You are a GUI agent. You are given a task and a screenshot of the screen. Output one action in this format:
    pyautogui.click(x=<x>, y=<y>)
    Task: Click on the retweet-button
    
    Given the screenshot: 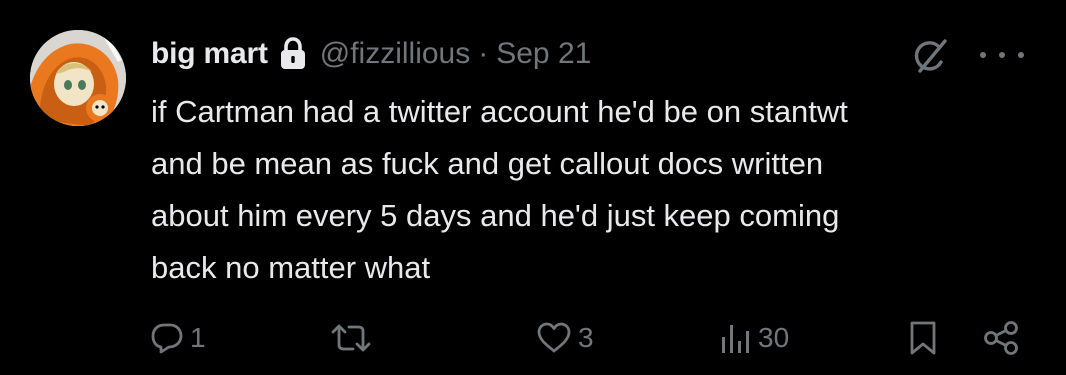 What is the action you would take?
    pyautogui.click(x=354, y=338)
    